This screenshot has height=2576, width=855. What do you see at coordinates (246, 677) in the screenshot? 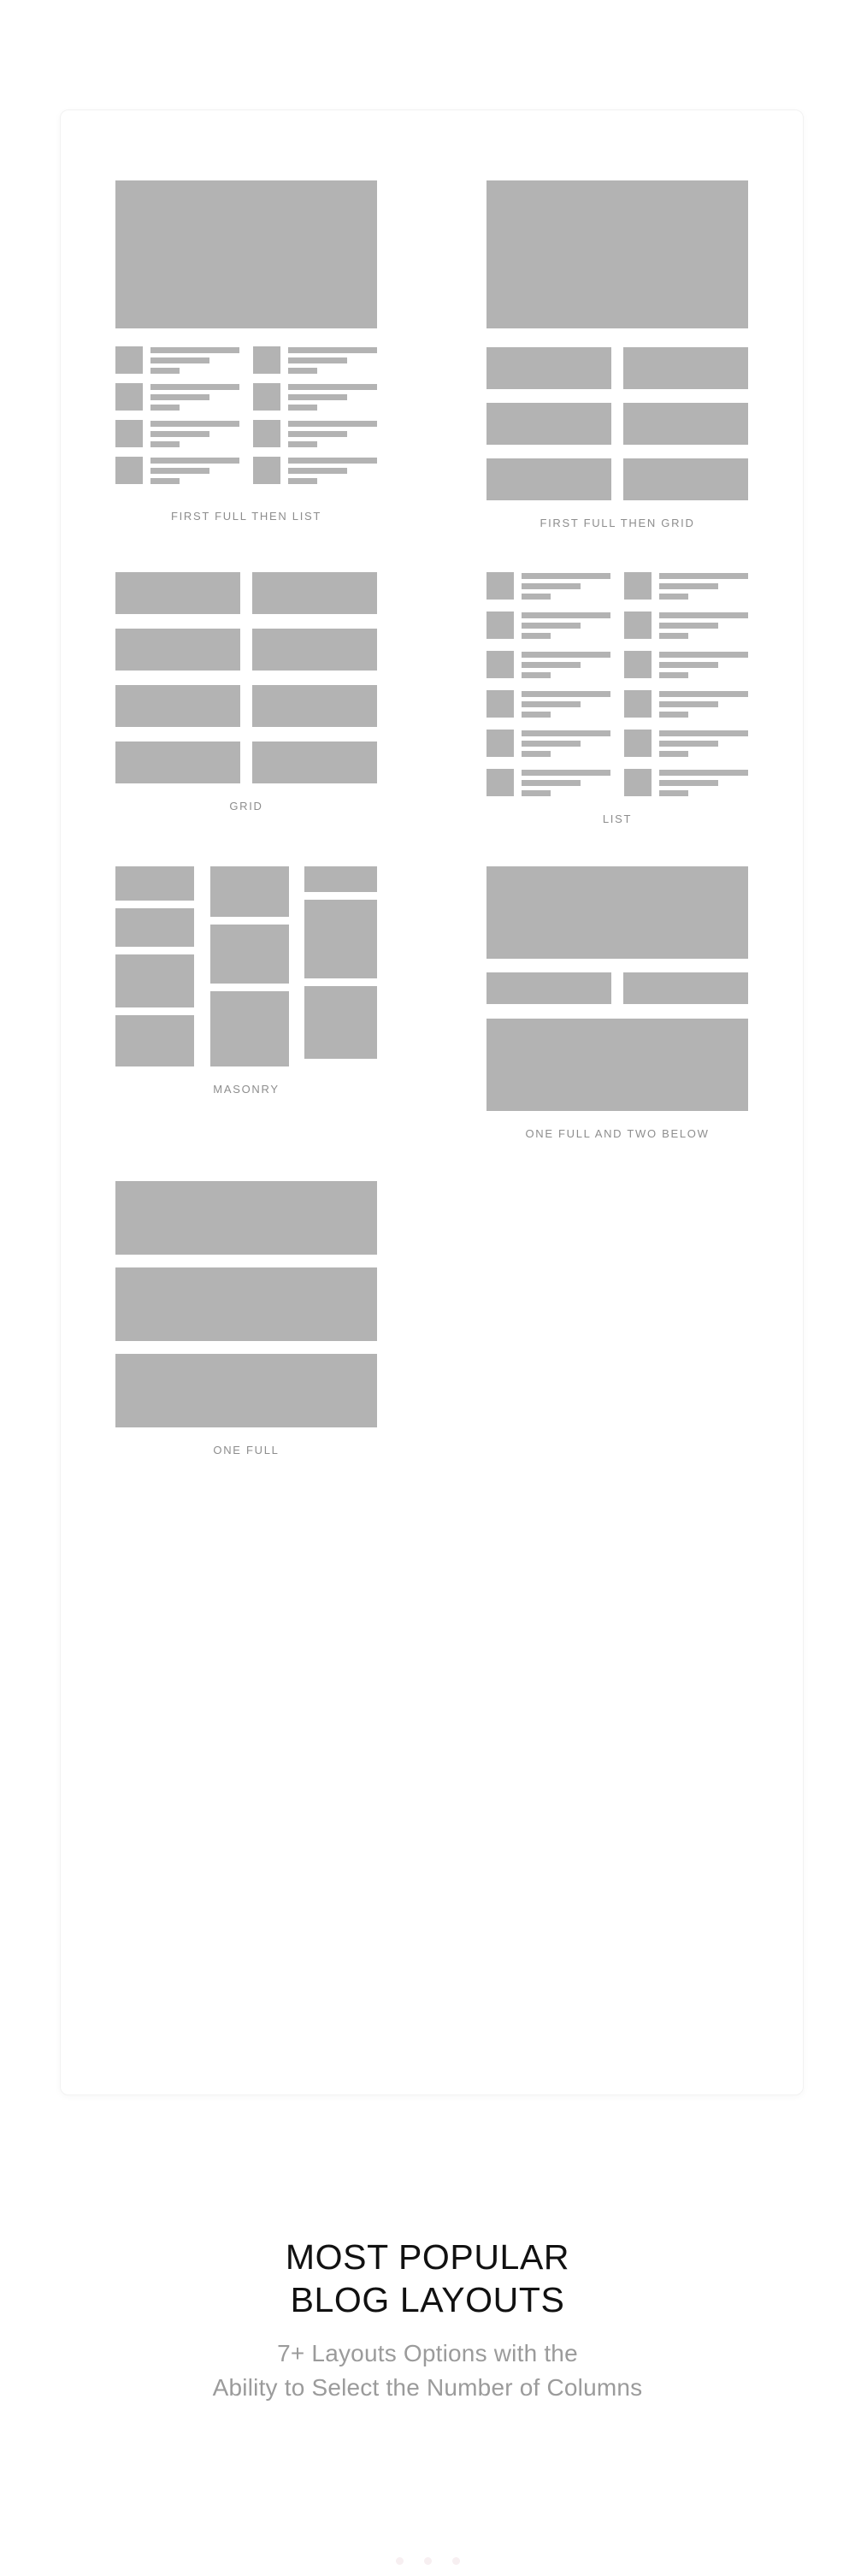
I see `layout-thumbnail-grid` at bounding box center [246, 677].